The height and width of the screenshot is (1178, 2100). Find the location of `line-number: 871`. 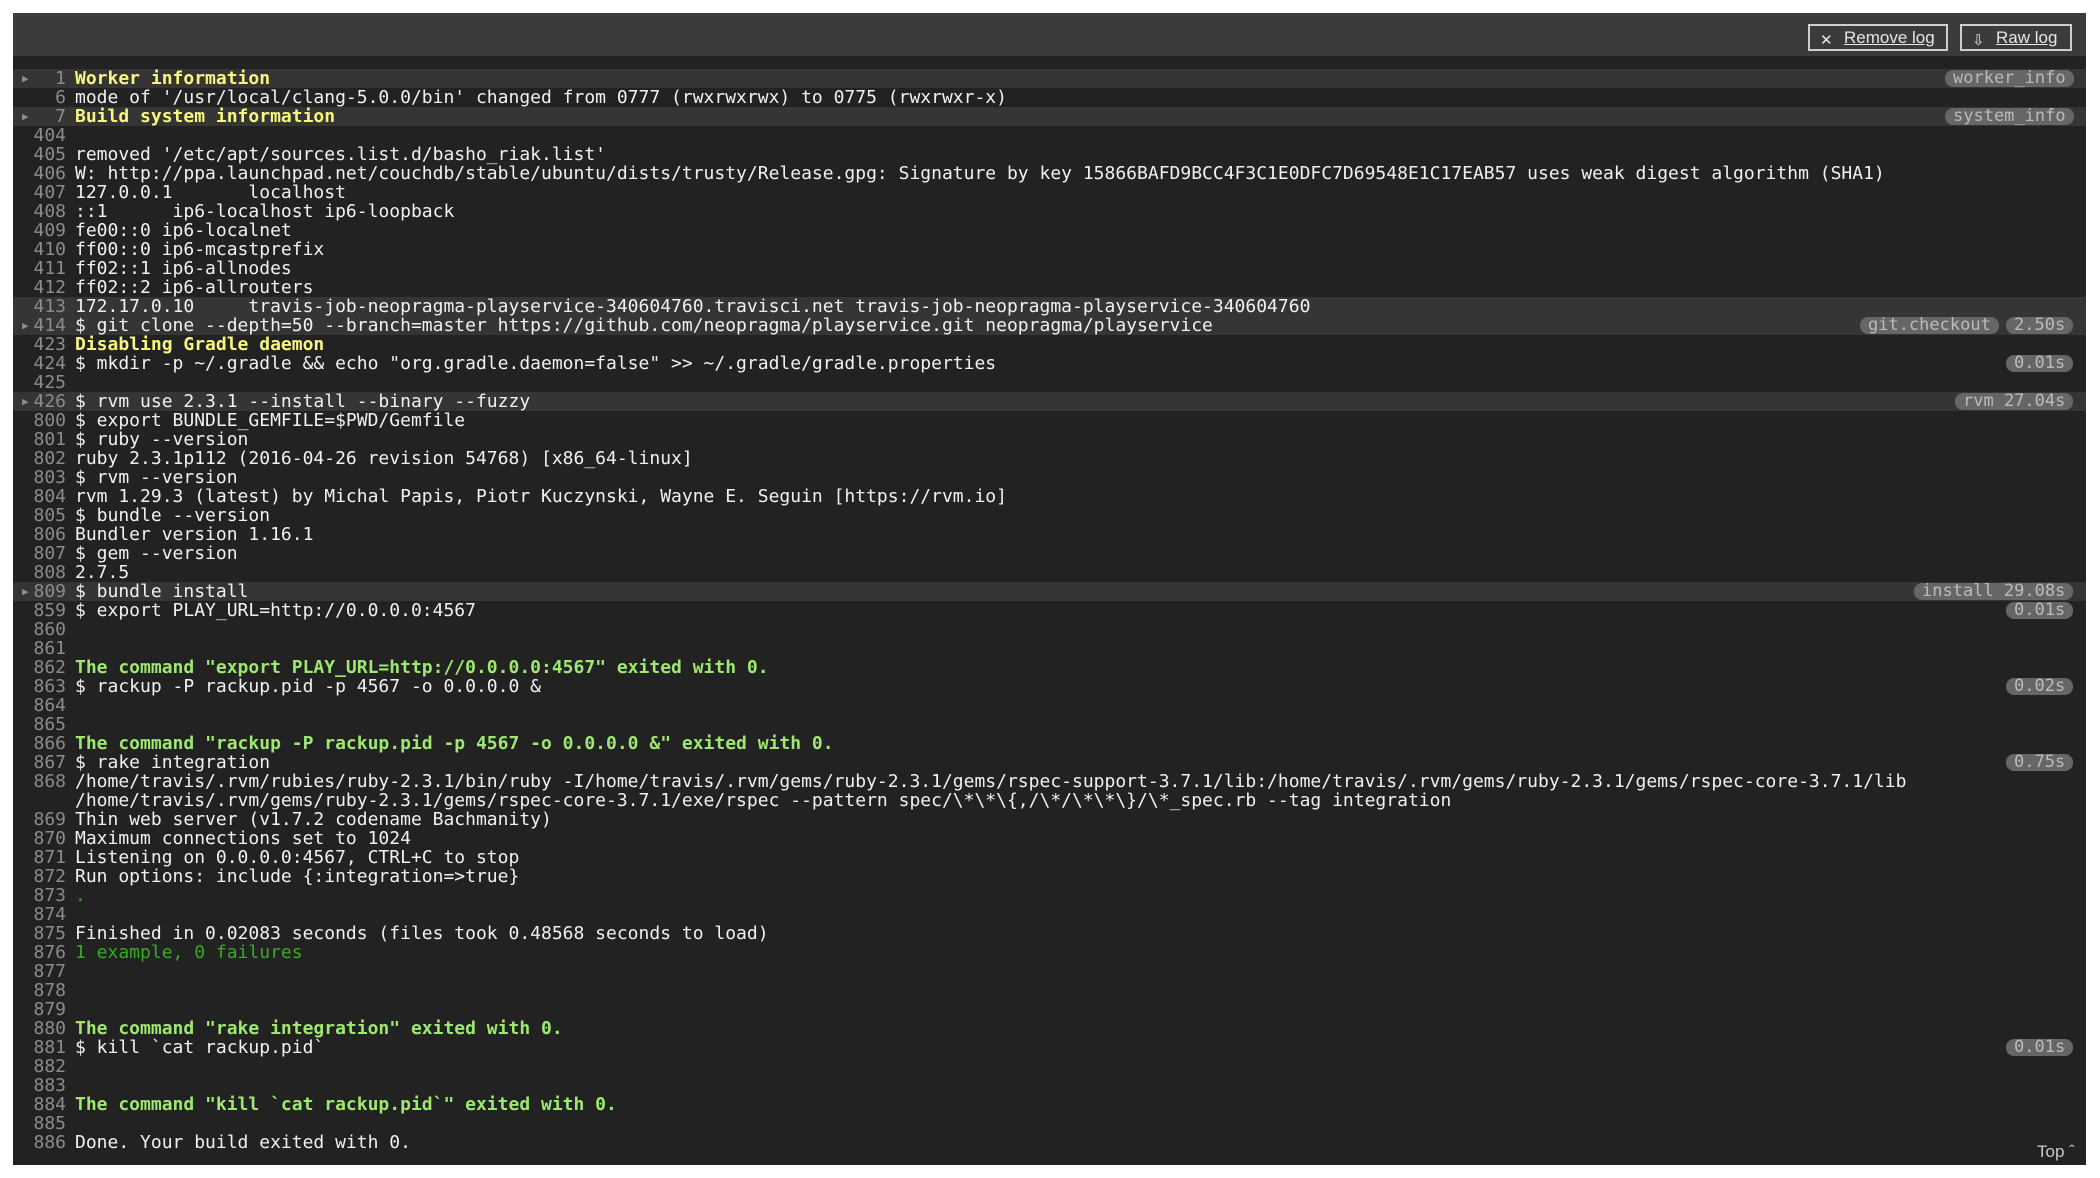

line-number: 871 is located at coordinates (39, 857).